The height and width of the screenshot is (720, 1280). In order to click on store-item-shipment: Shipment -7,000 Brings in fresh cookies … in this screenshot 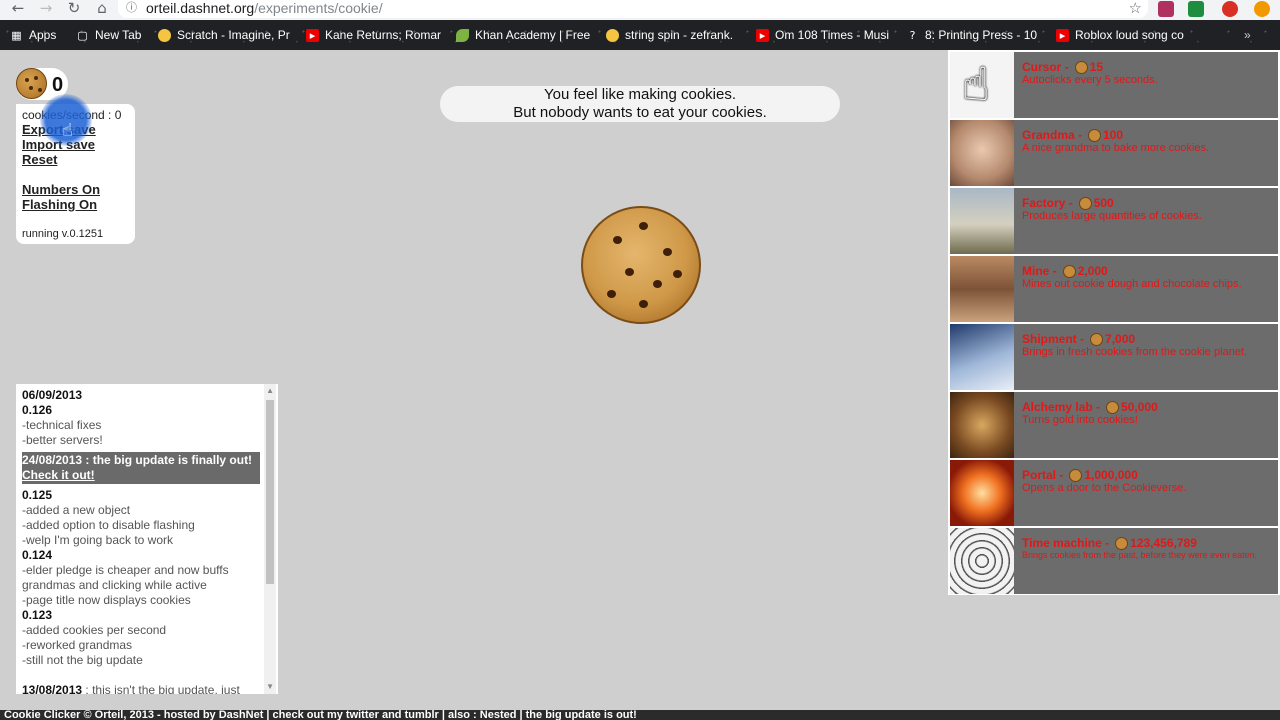, I will do `click(1114, 357)`.